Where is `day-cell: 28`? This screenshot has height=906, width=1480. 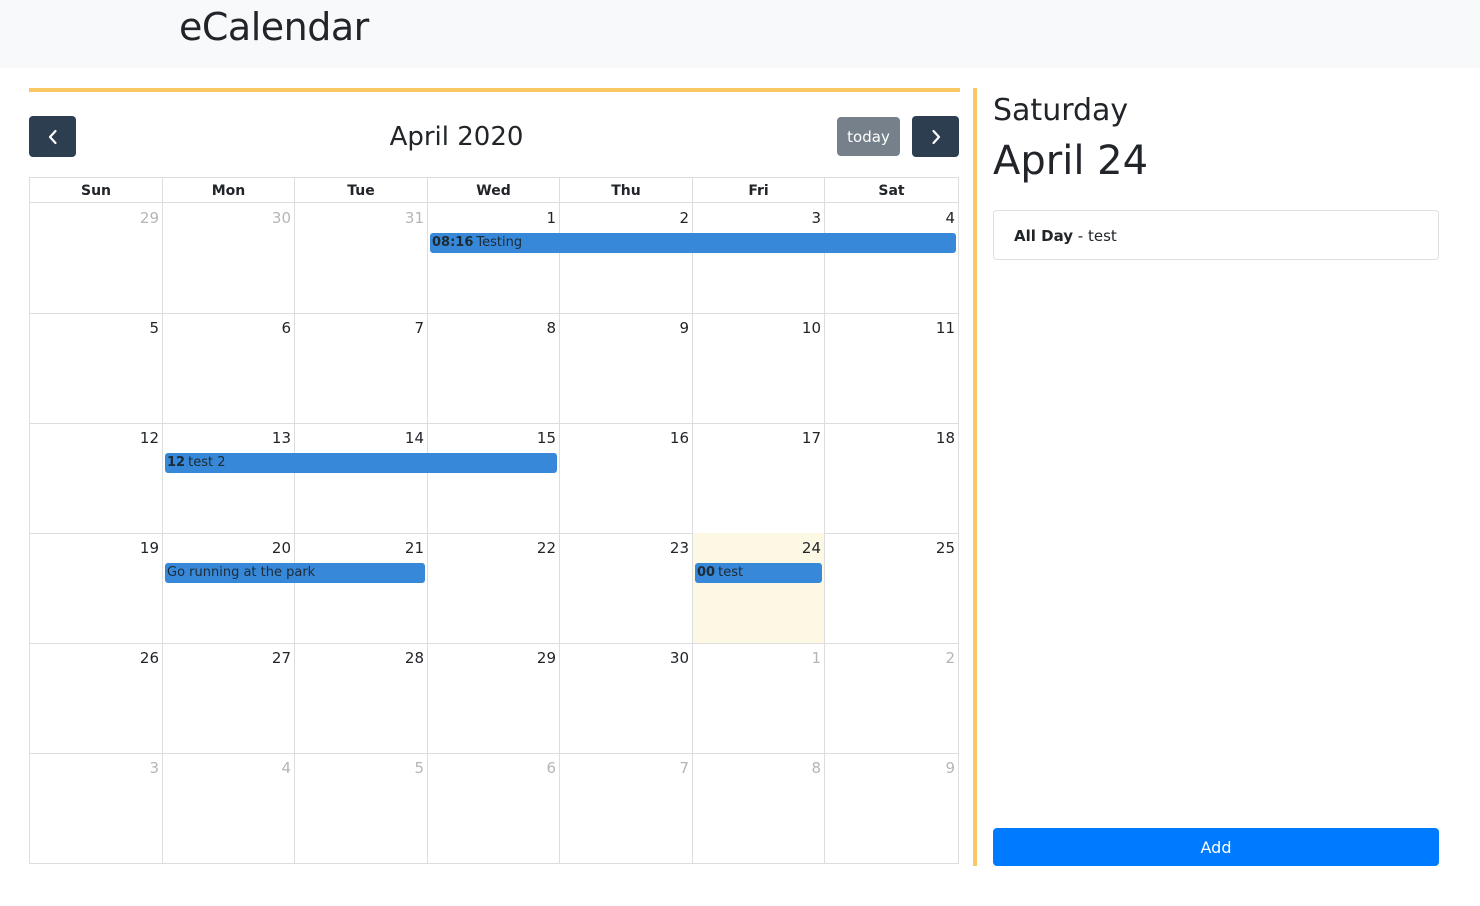 day-cell: 28 is located at coordinates (360, 698).